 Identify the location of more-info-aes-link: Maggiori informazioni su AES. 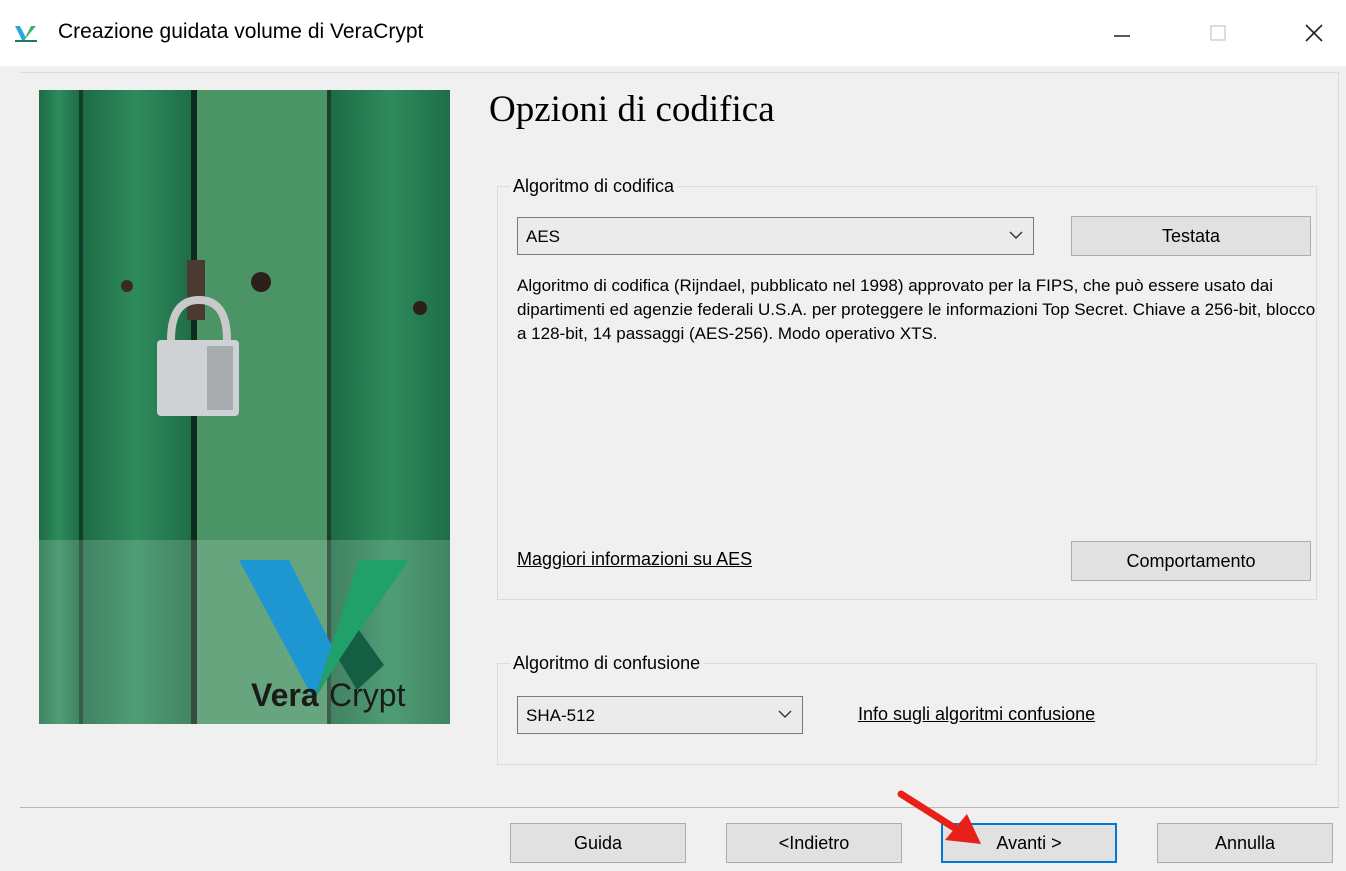
(634, 559).